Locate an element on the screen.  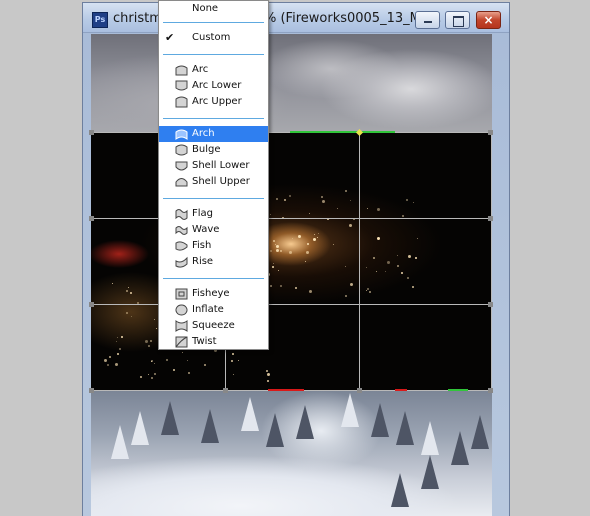
maximize-button is located at coordinates (457, 20).